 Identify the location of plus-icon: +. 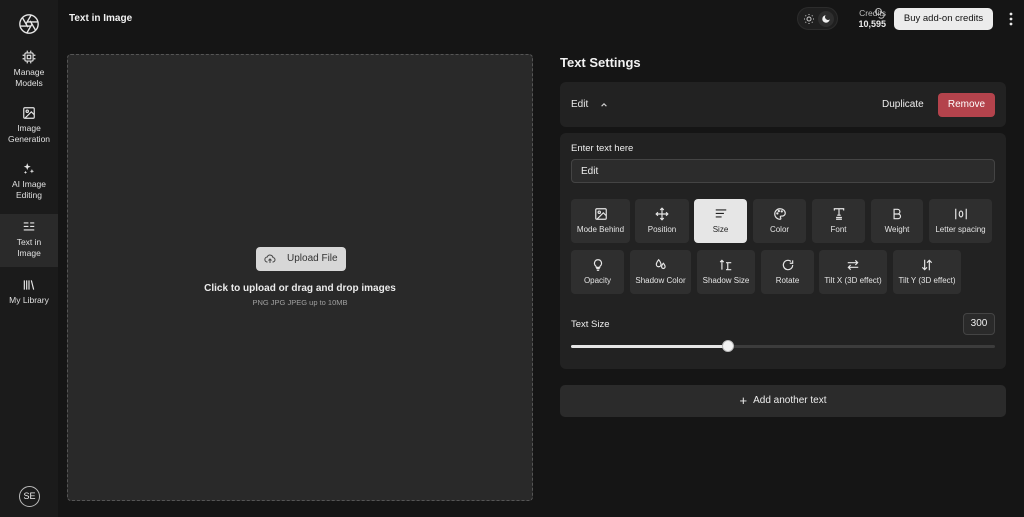
(743, 400).